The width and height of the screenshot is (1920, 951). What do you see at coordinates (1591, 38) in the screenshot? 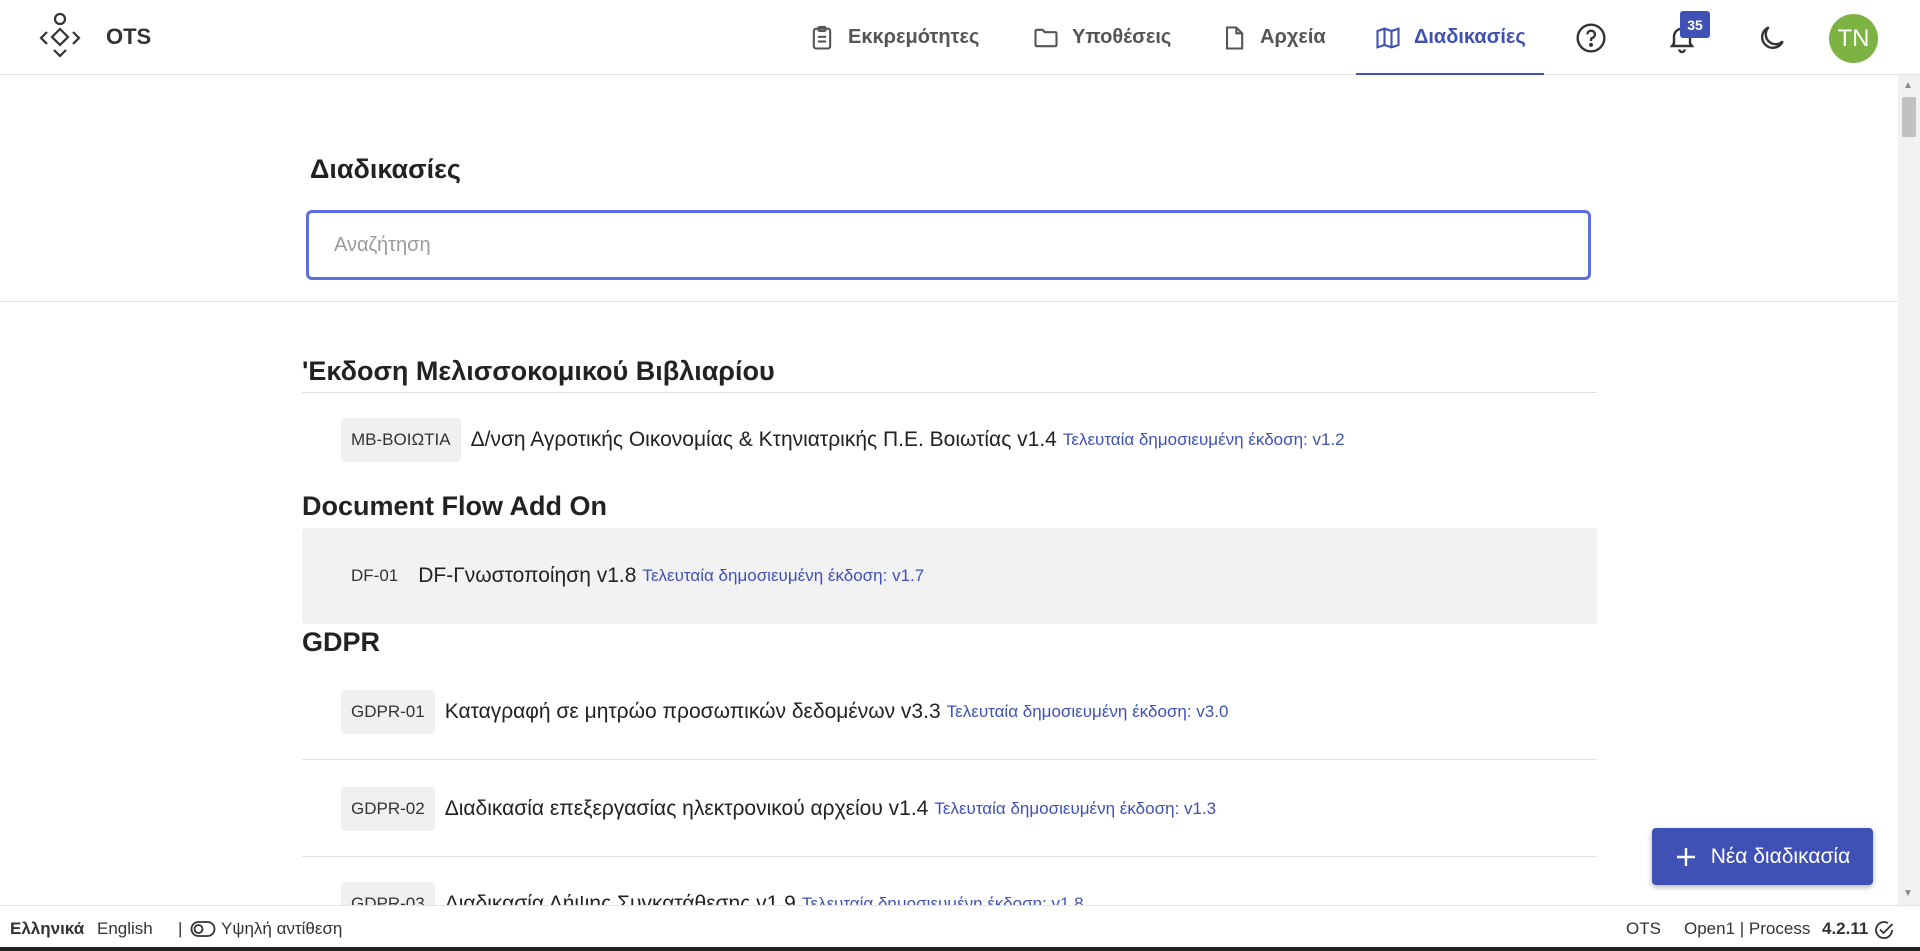
I see `help-icon` at bounding box center [1591, 38].